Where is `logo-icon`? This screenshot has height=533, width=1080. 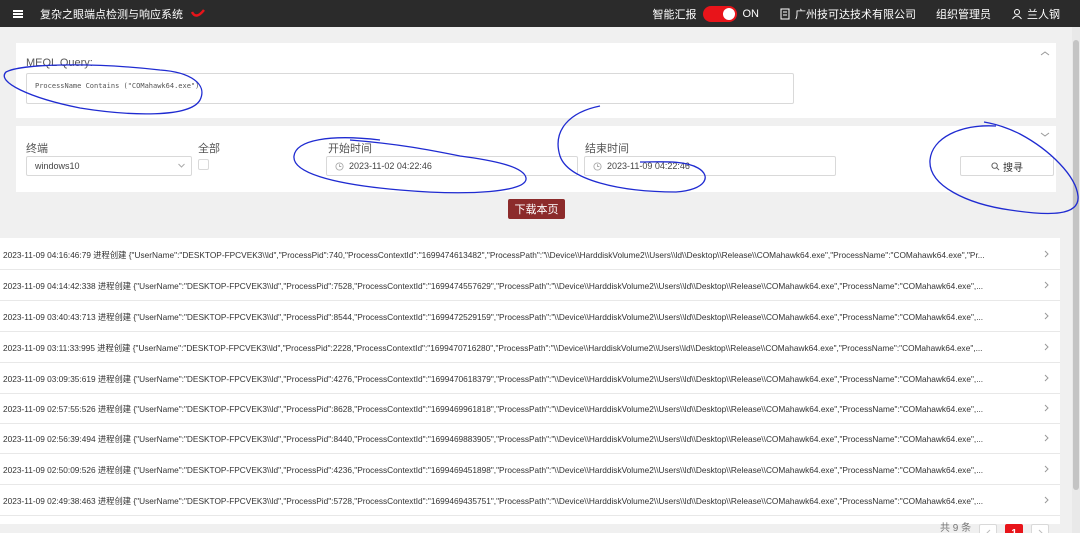 logo-icon is located at coordinates (198, 12).